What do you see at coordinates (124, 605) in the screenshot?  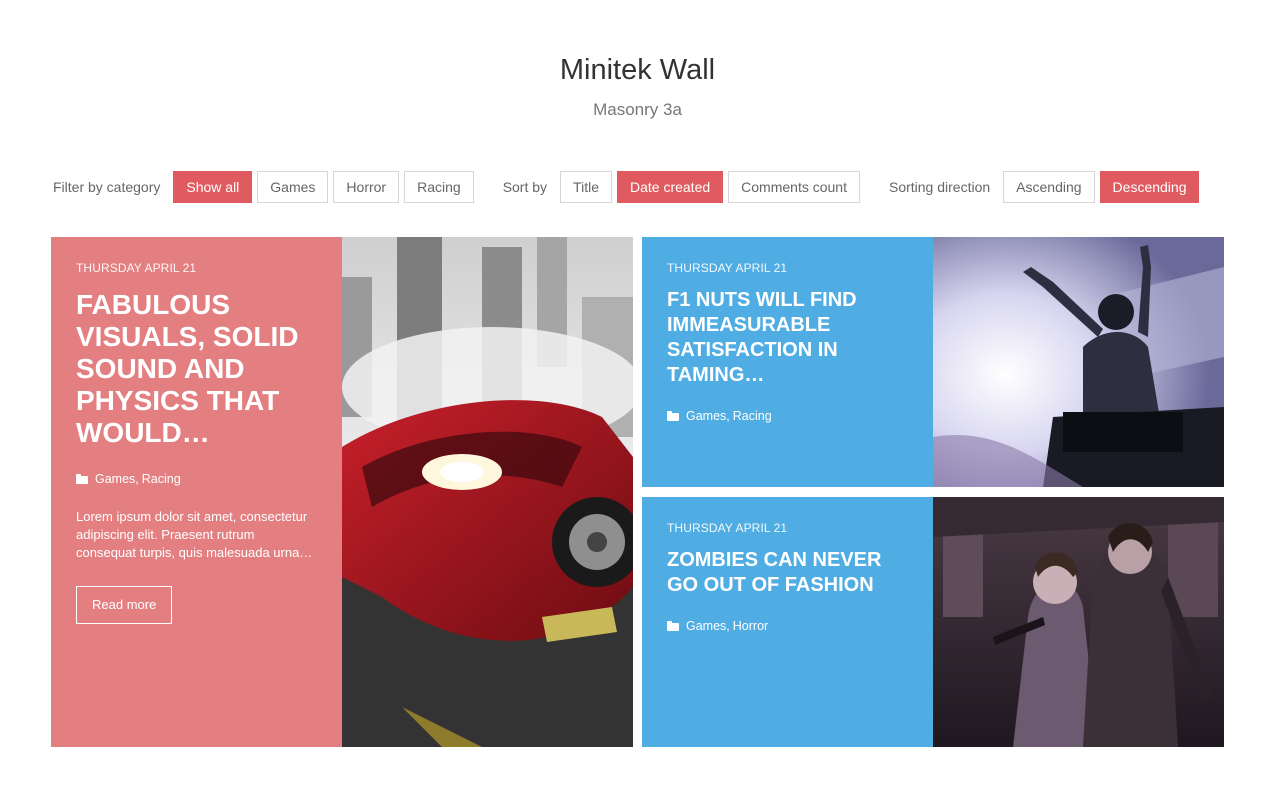 I see `read-more-button: Read more` at bounding box center [124, 605].